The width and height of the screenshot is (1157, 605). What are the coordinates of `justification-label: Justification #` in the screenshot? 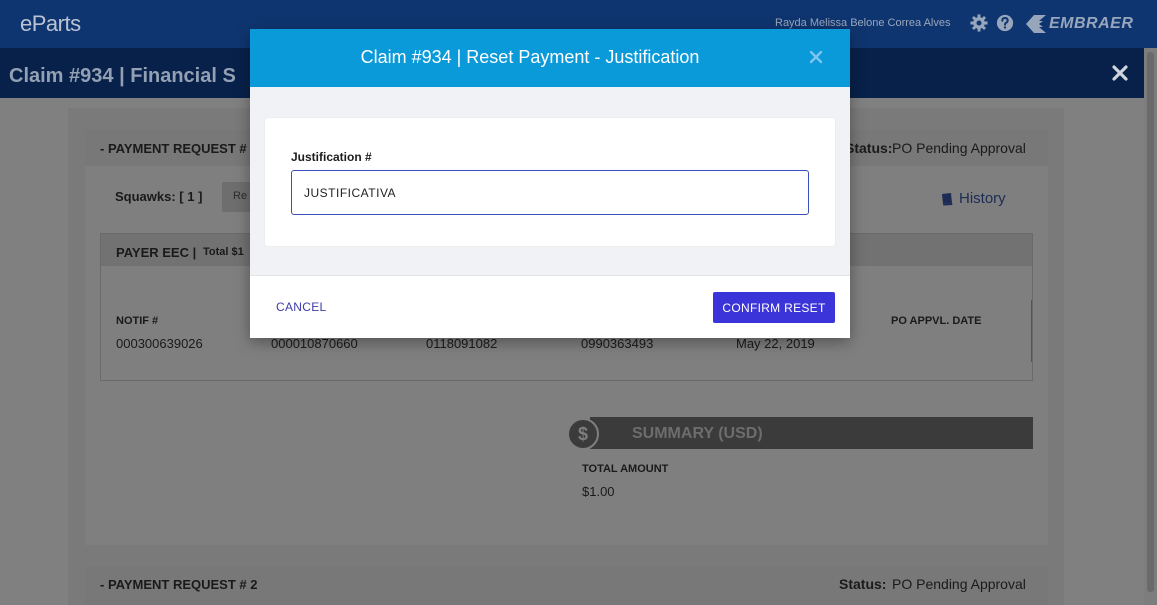 It's located at (331, 157).